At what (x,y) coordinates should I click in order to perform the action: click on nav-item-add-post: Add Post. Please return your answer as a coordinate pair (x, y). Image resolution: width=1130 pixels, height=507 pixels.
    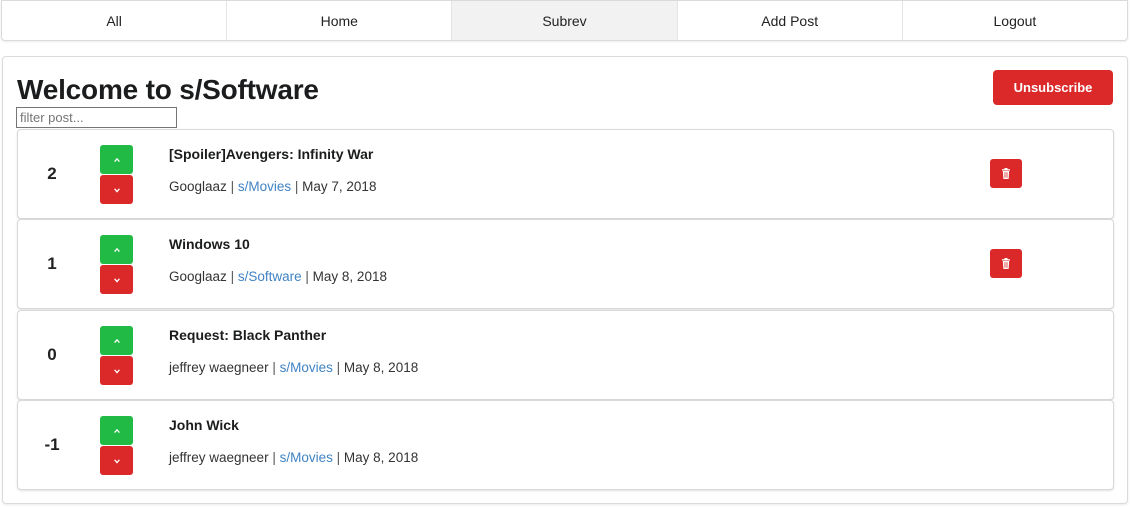
    Looking at the image, I should click on (790, 20).